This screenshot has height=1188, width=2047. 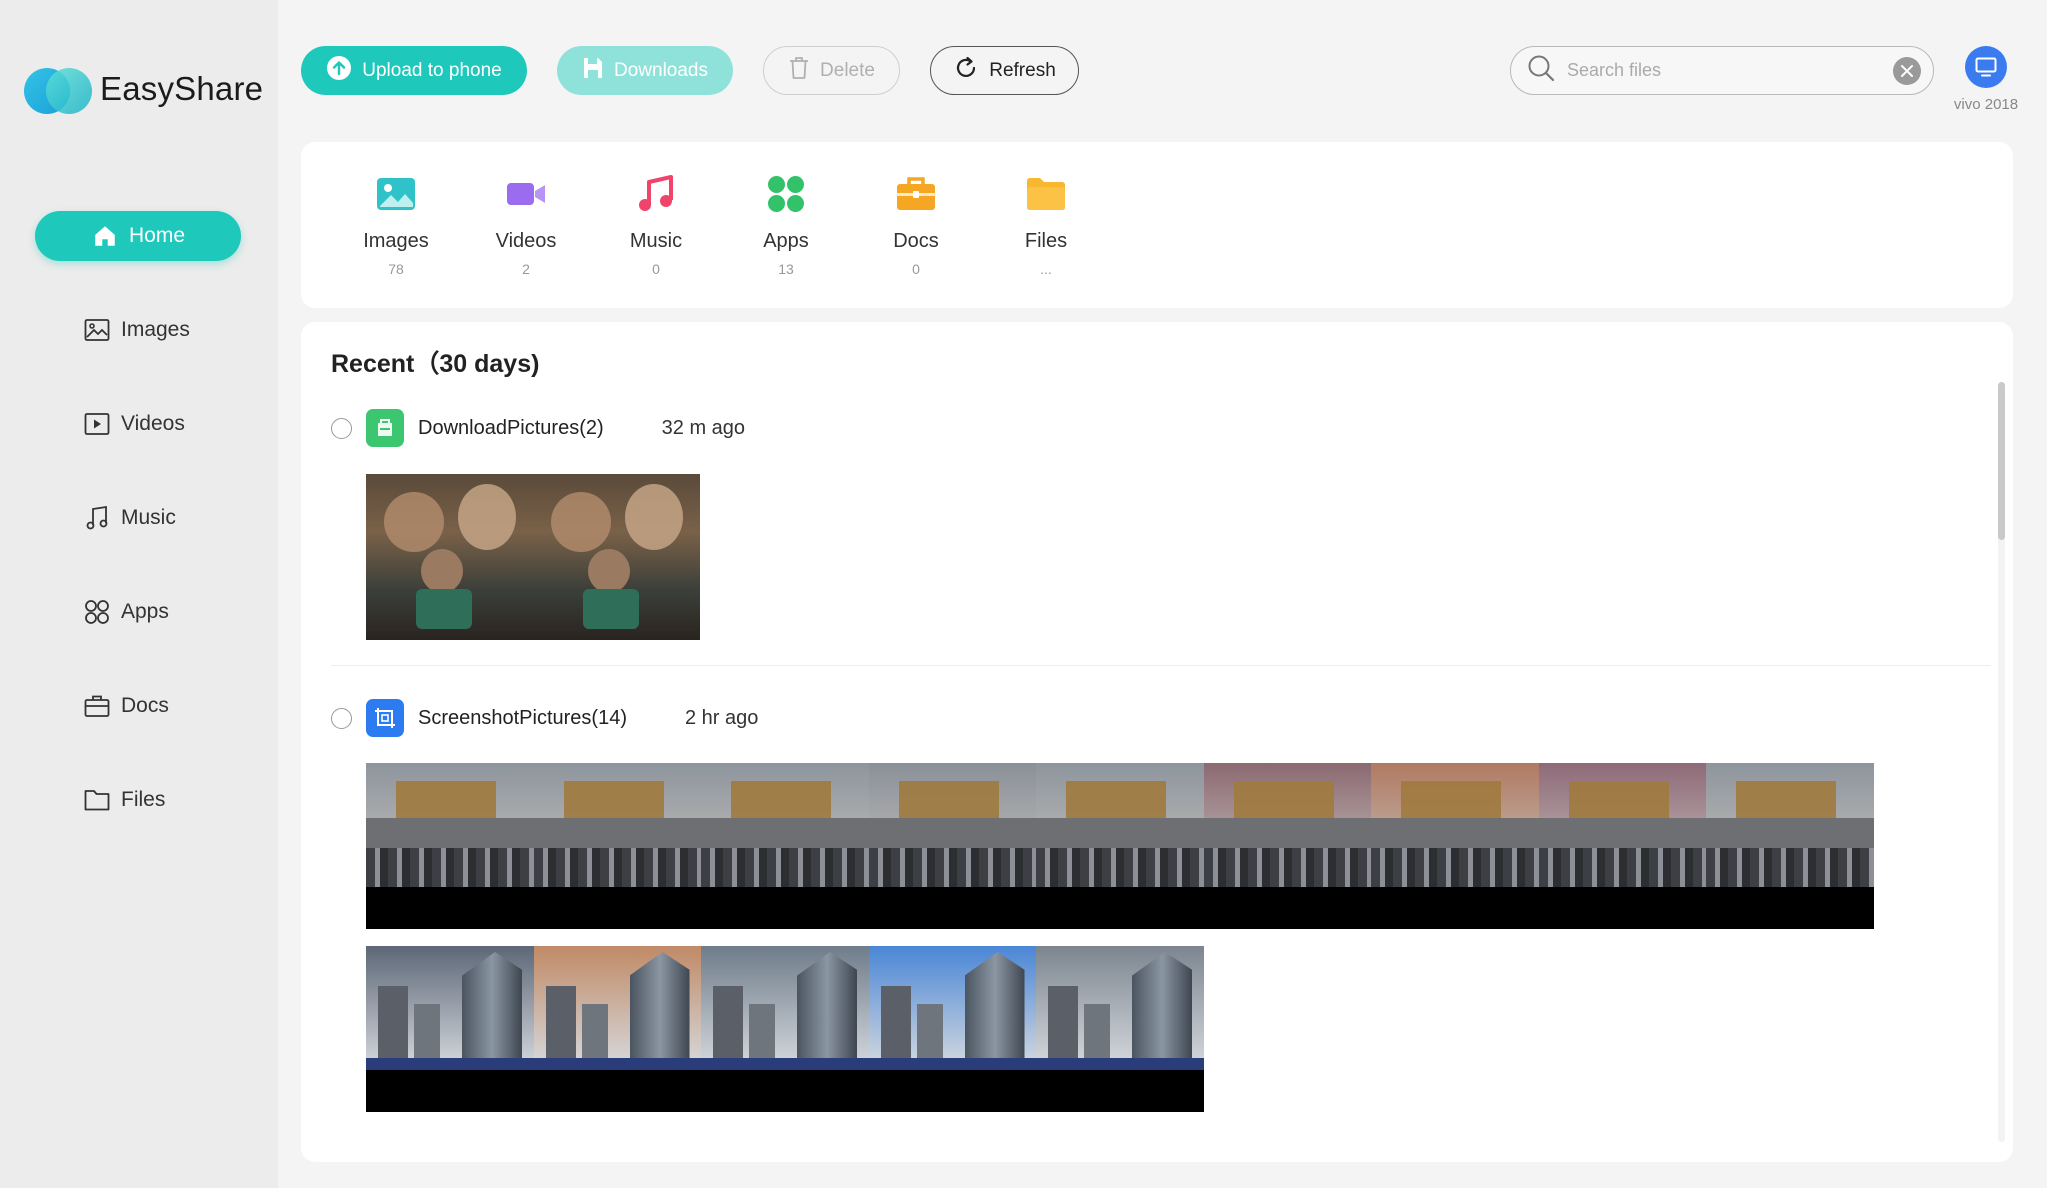 I want to click on screenshot-icon, so click(x=385, y=718).